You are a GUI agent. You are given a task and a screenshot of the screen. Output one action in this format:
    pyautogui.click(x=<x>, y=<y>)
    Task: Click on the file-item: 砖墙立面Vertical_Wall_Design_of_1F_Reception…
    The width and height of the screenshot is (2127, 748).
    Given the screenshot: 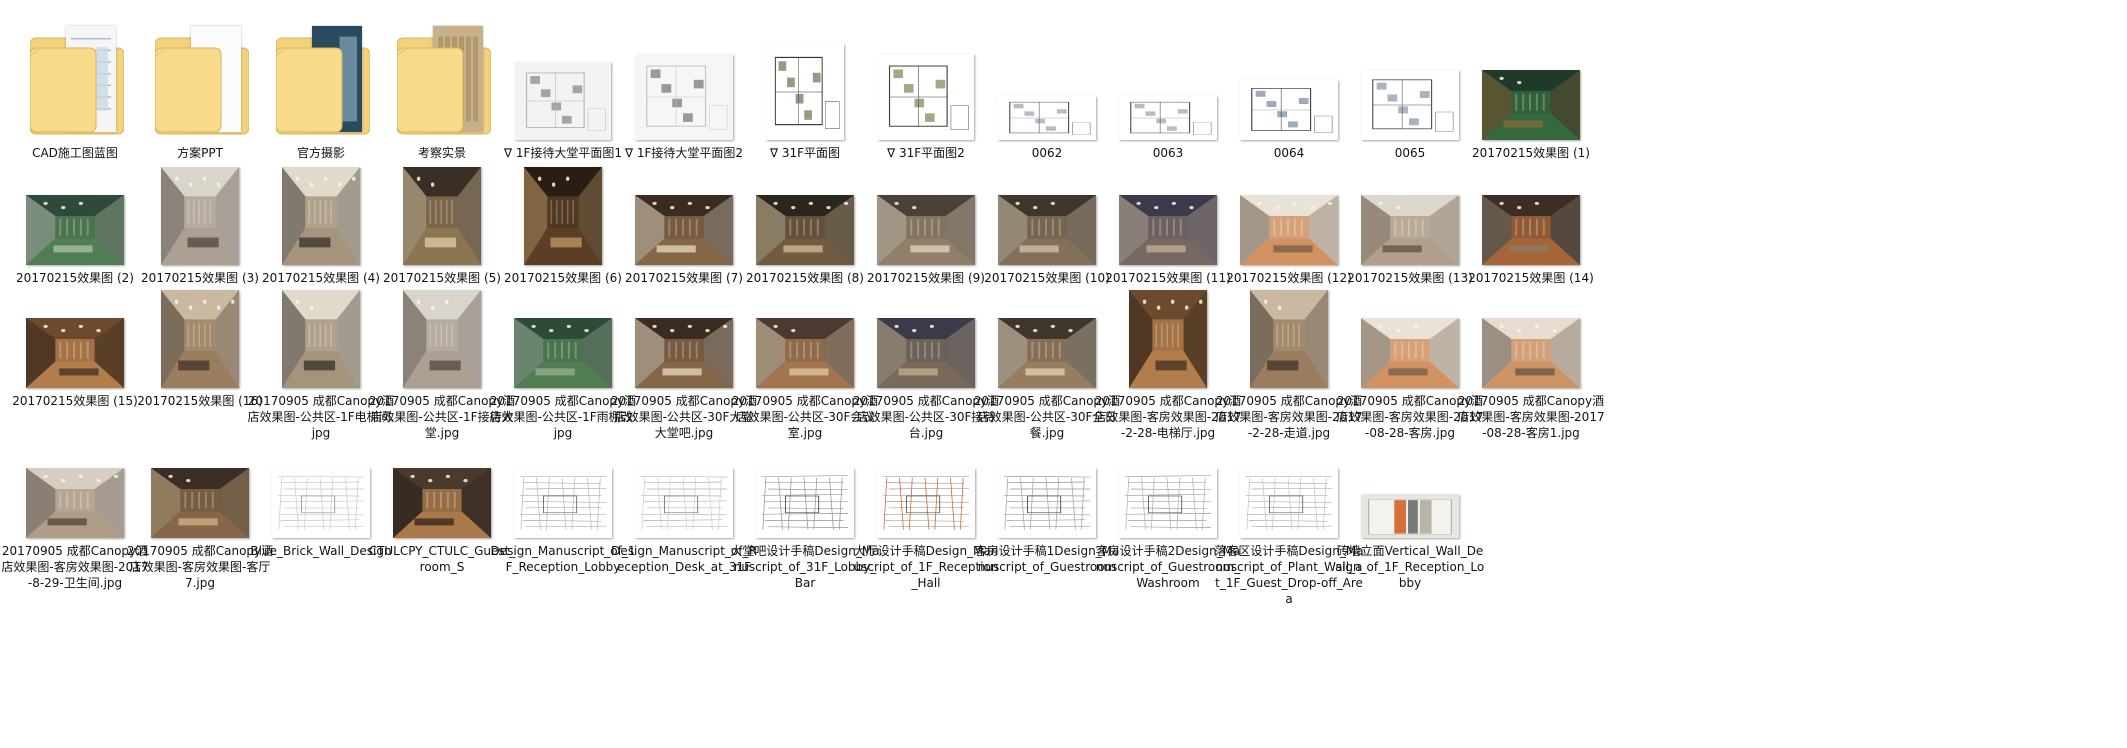 What is the action you would take?
    pyautogui.click(x=1410, y=494)
    